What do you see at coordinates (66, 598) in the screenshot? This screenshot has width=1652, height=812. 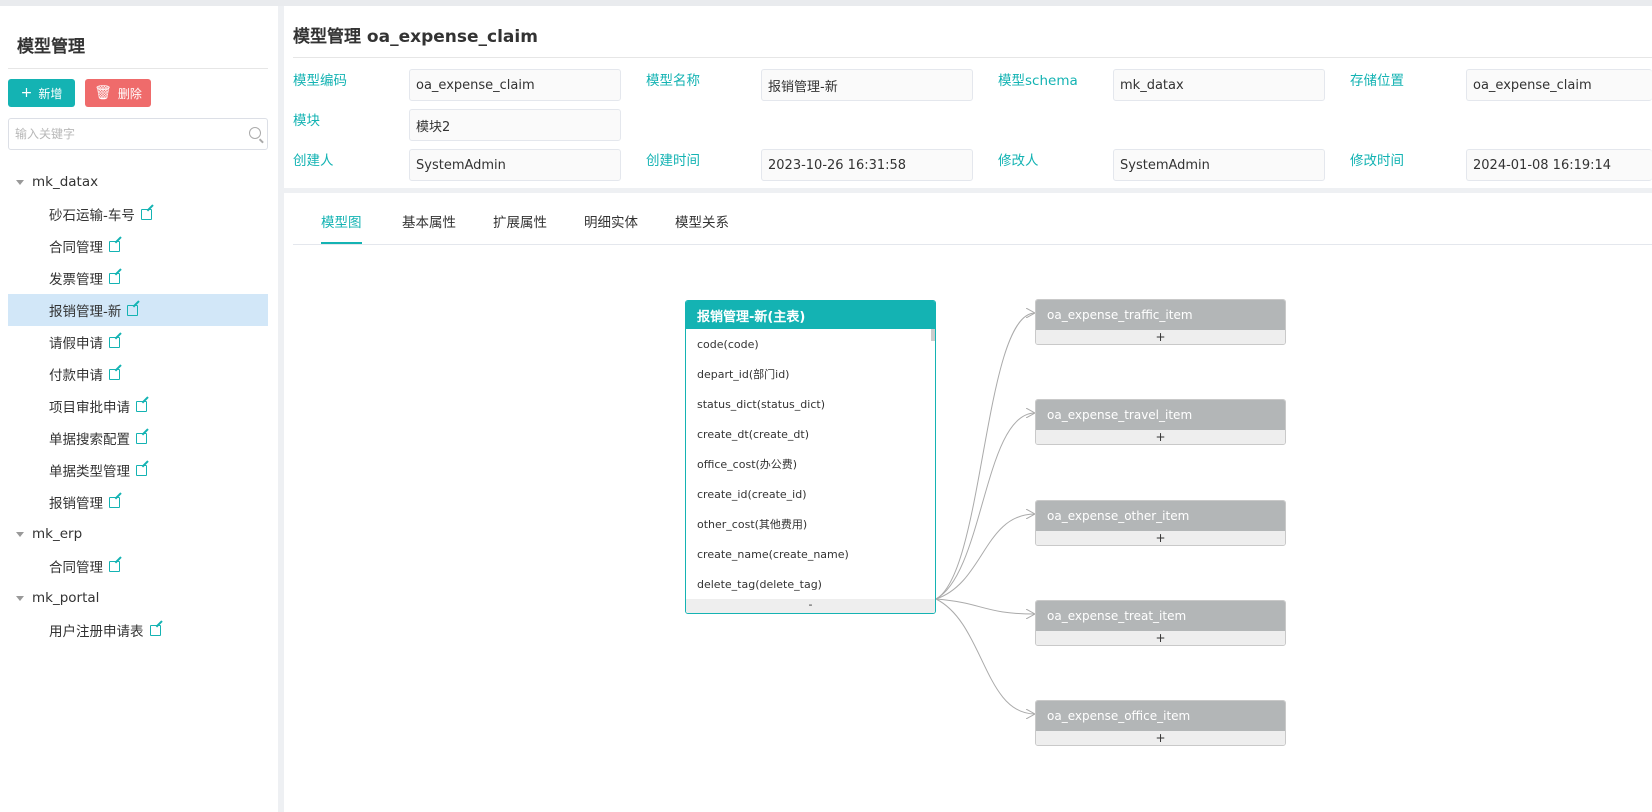 I see `tree-group-label: mk_portal` at bounding box center [66, 598].